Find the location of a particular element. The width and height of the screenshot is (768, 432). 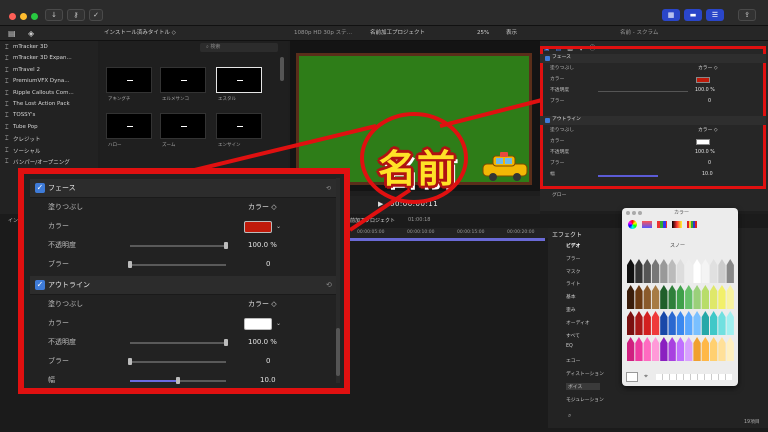

zoom-scrollbar-track is located at coordinates (338, 280).